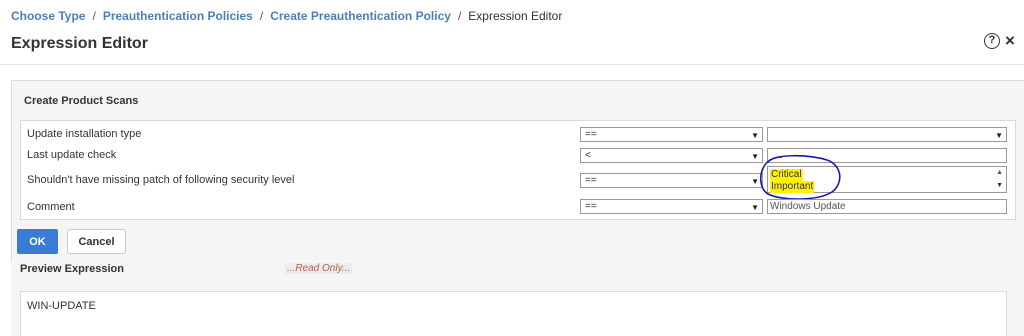 This screenshot has width=1024, height=336. What do you see at coordinates (360, 16) in the screenshot?
I see `breadcrumb-create-preauthentication-policy: Create Preauthentication Policy` at bounding box center [360, 16].